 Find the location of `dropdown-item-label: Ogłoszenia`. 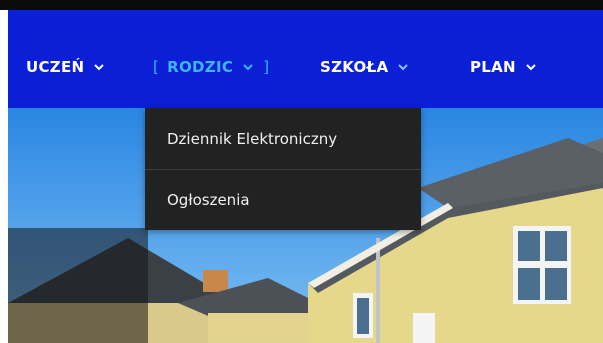

dropdown-item-label: Ogłoszenia is located at coordinates (208, 200).